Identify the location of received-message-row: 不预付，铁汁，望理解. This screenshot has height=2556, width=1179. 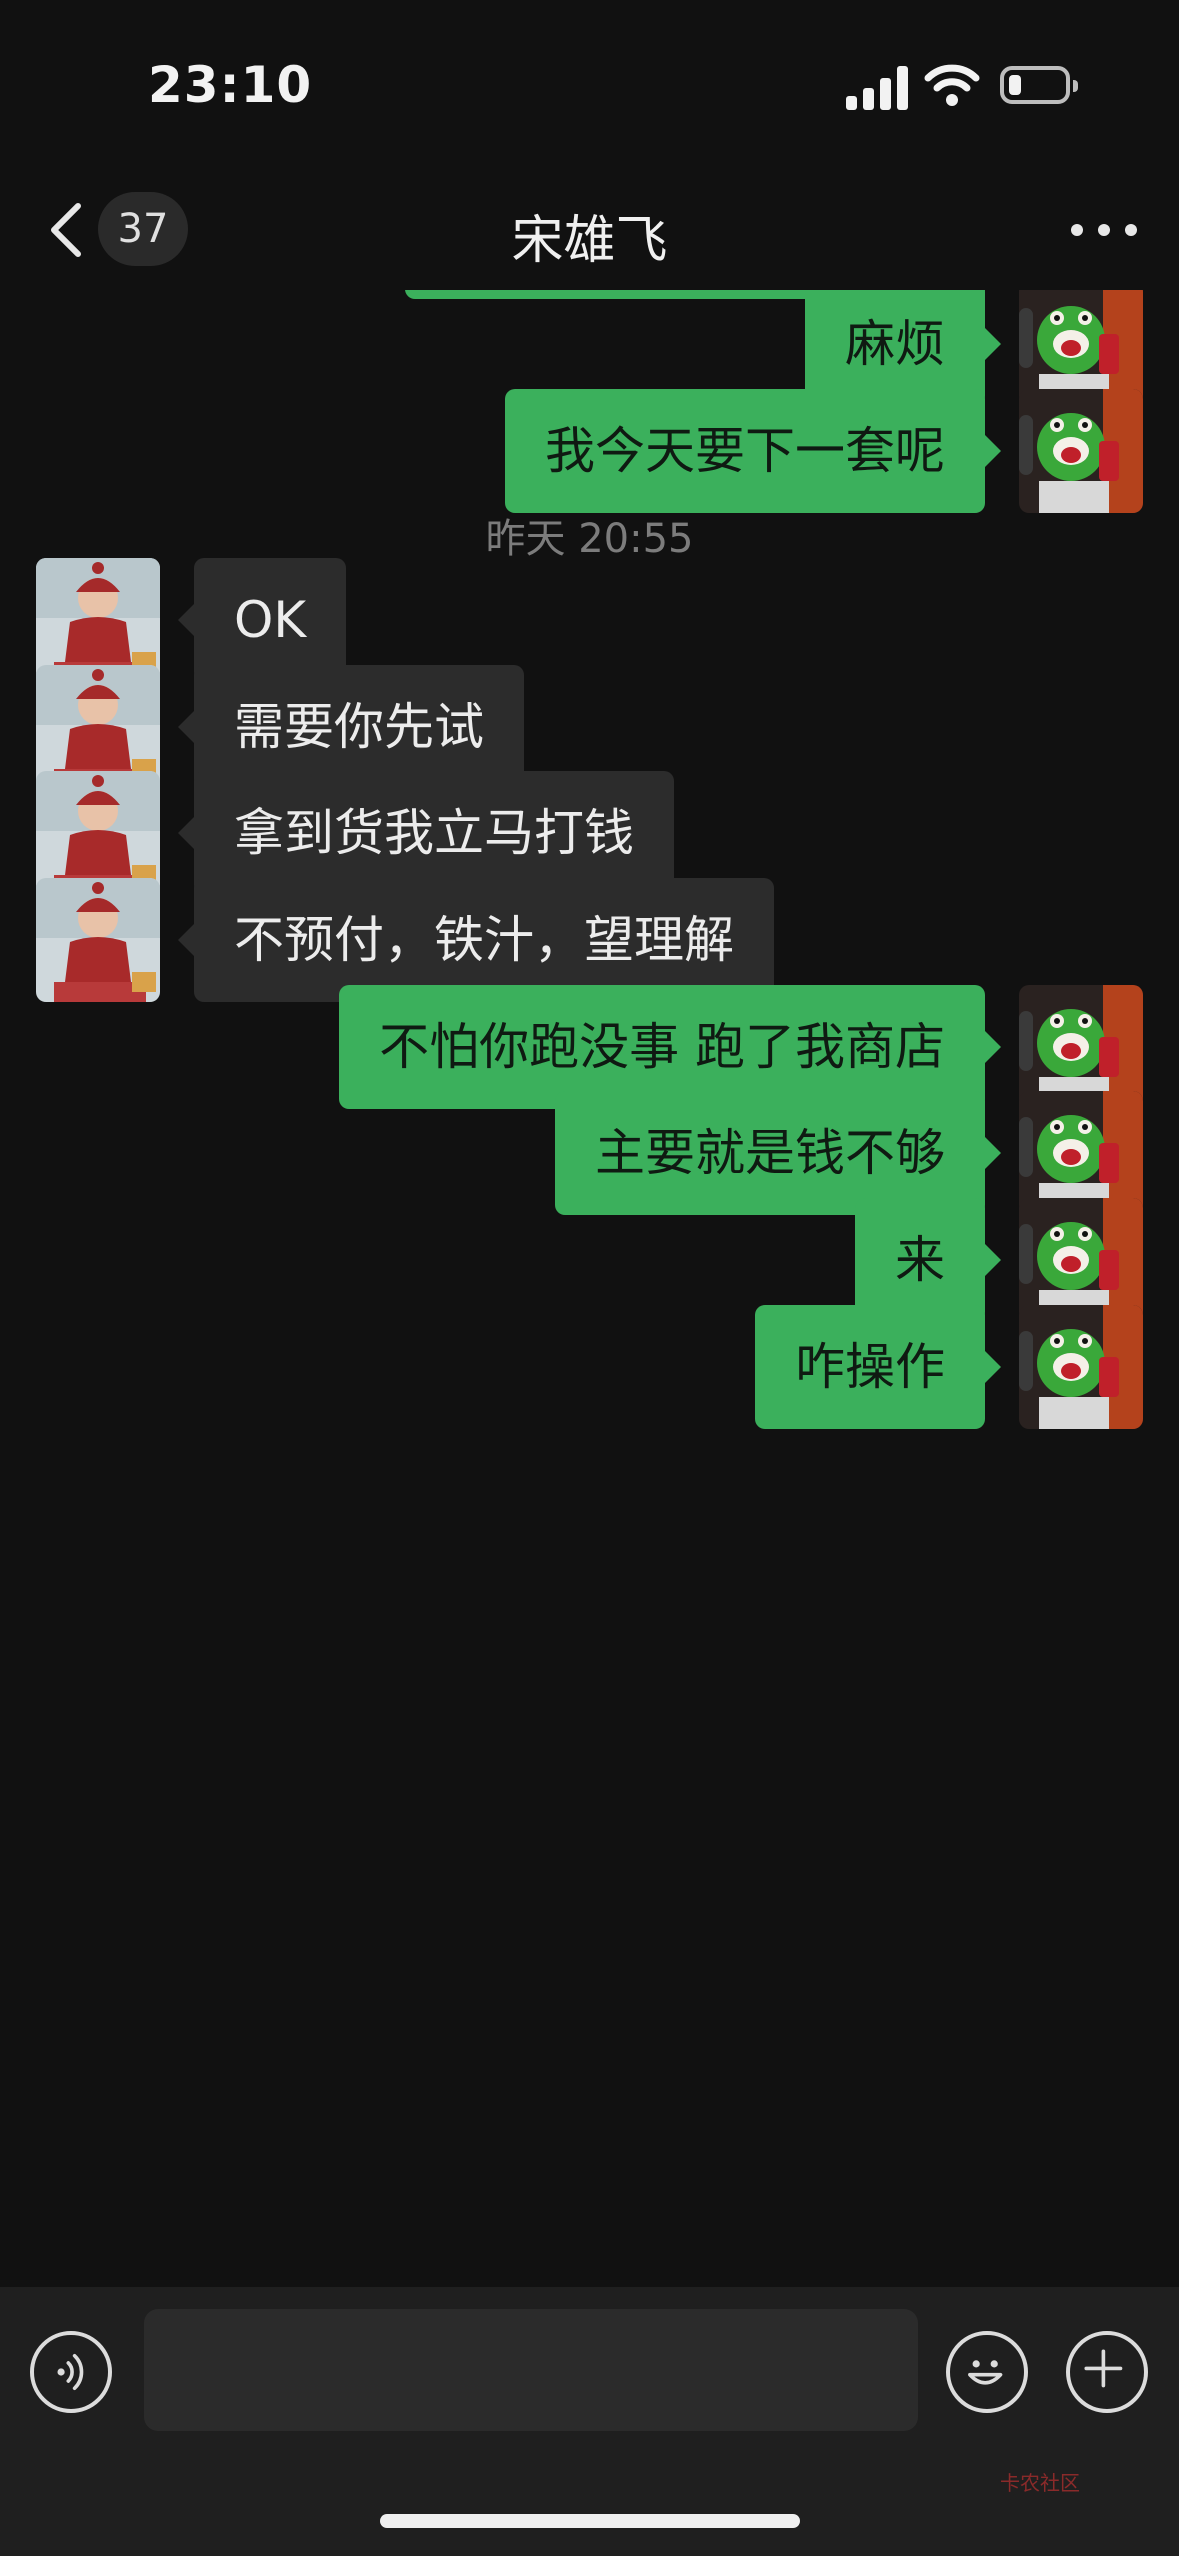
(589, 940).